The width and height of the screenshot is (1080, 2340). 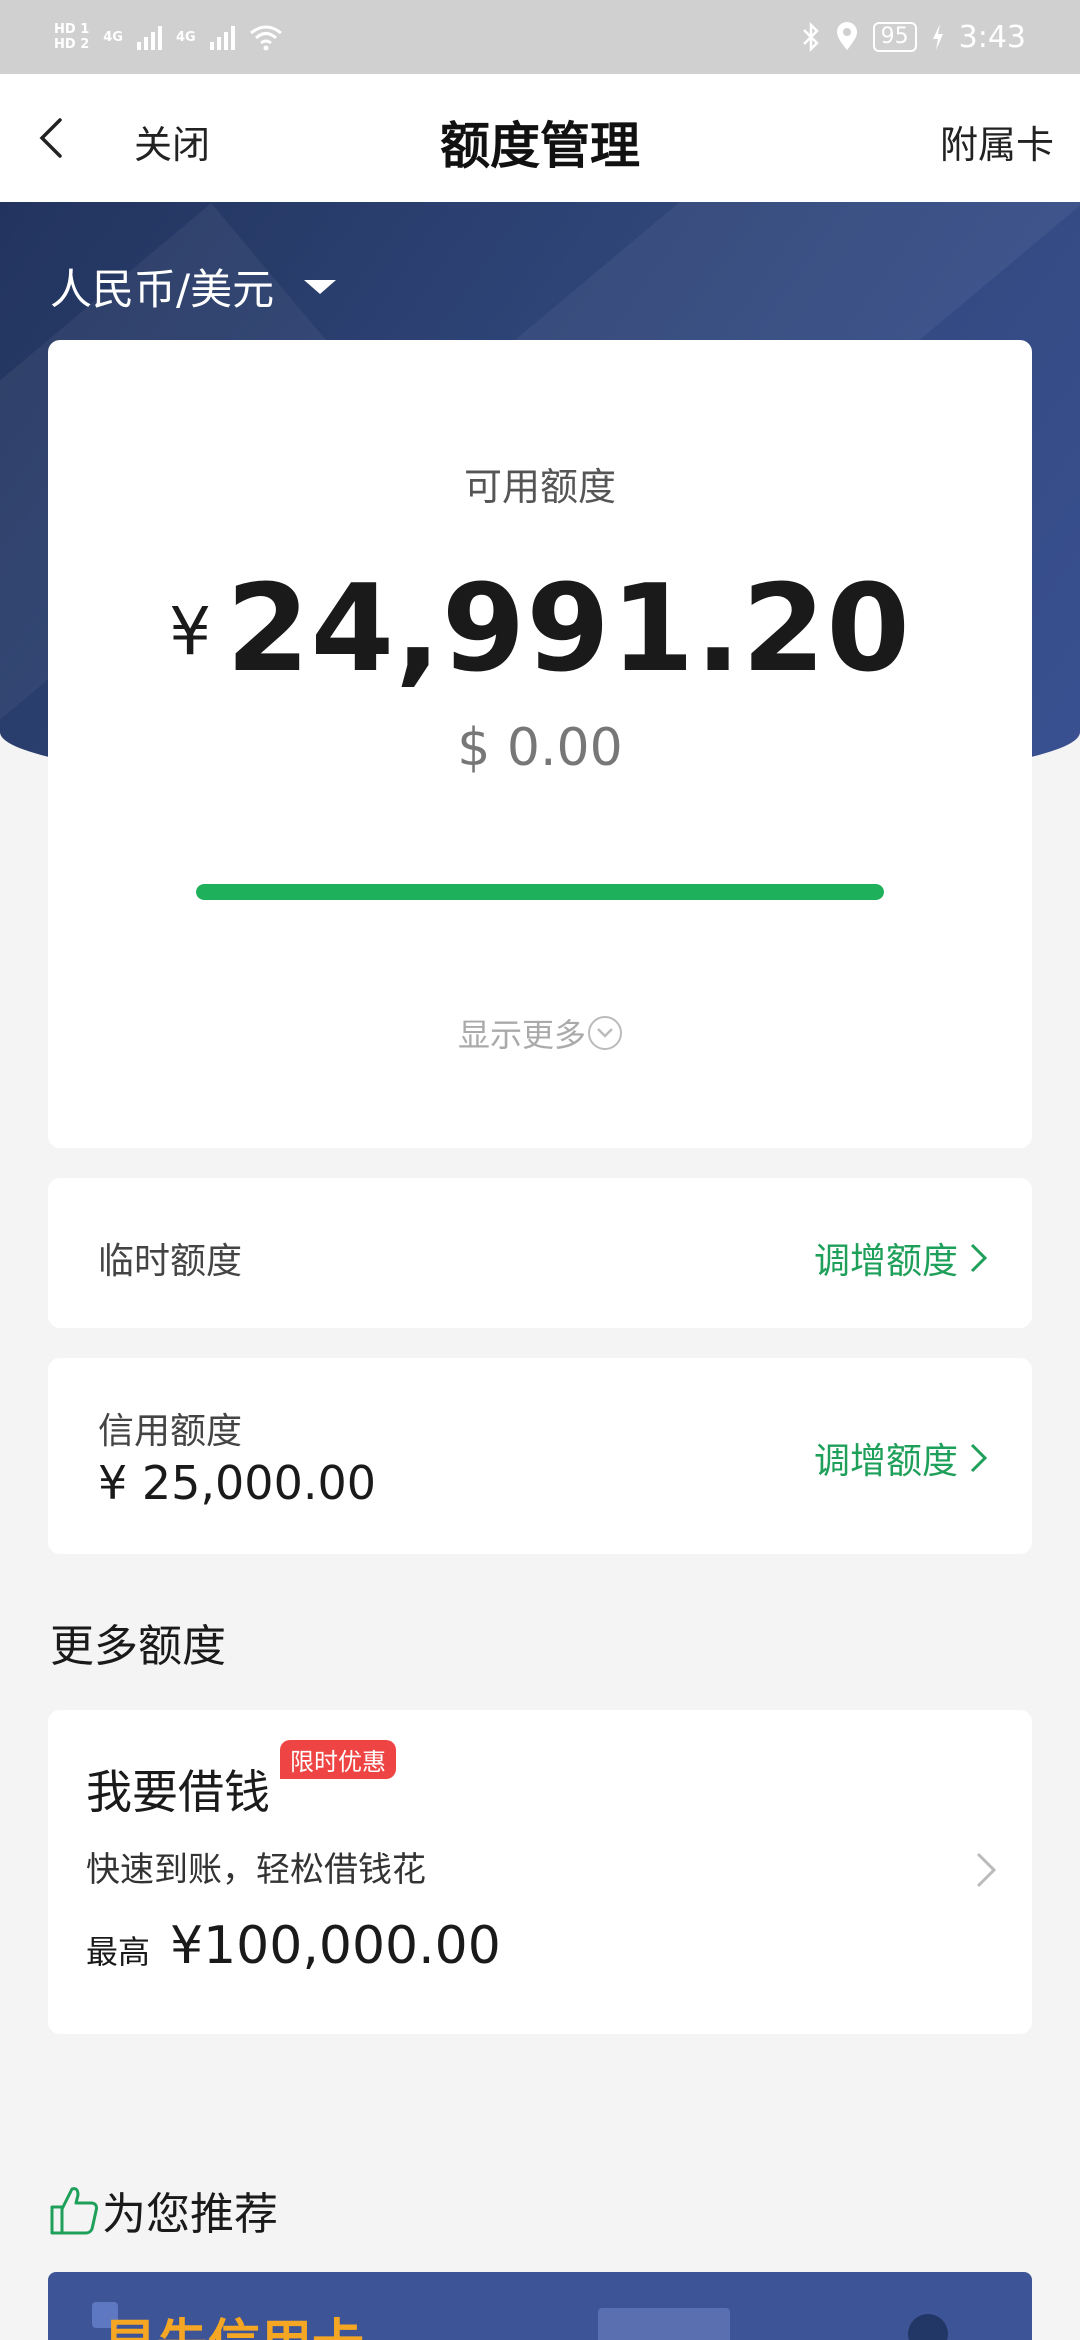 What do you see at coordinates (521, 1035) in the screenshot?
I see `show-more-label: 显示更多` at bounding box center [521, 1035].